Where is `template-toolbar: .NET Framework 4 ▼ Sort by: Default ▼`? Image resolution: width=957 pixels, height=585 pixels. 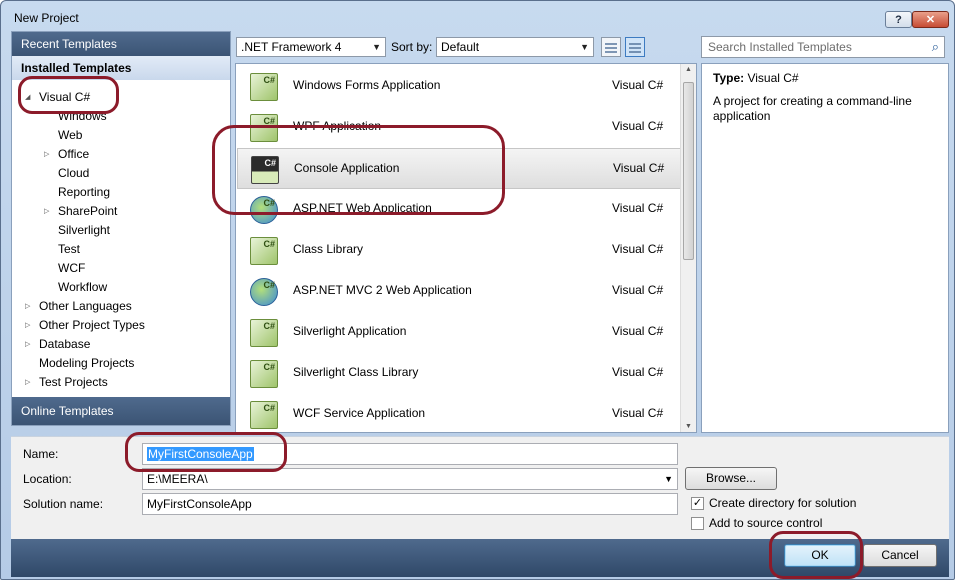 template-toolbar: .NET Framework 4 ▼ Sort by: Default ▼ is located at coordinates (466, 47).